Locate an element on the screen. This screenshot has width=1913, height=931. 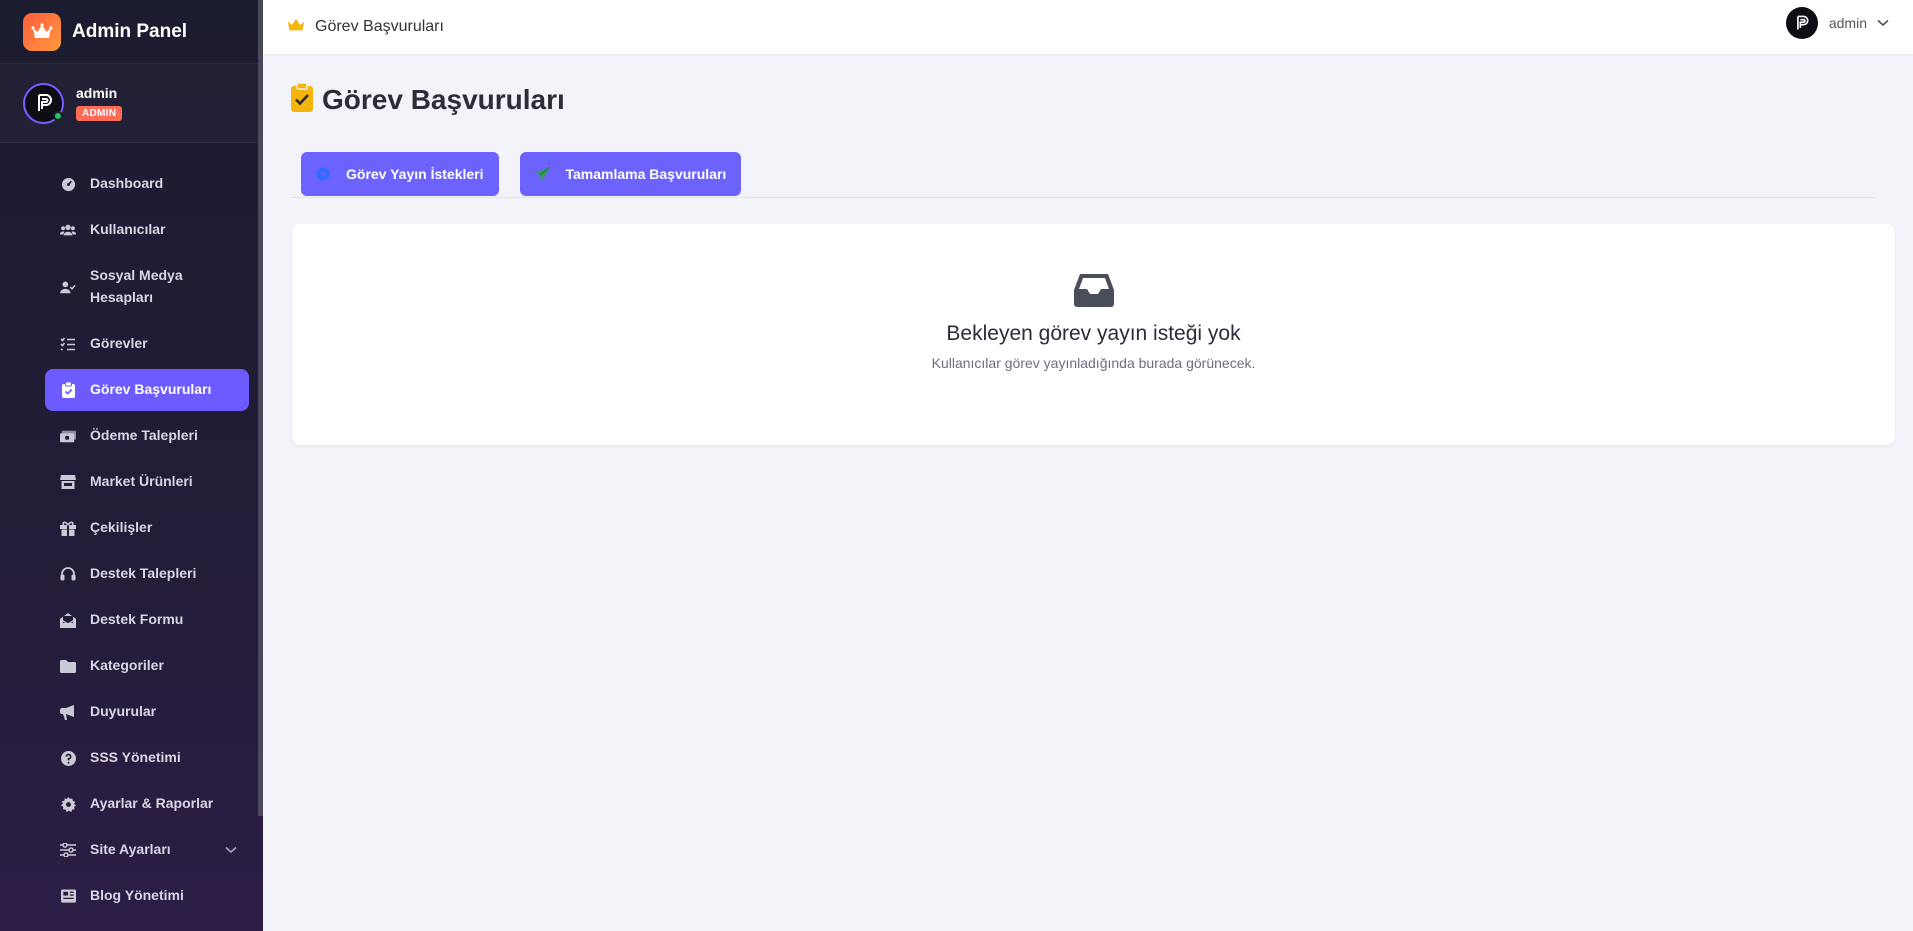
circle-icon is located at coordinates (323, 174).